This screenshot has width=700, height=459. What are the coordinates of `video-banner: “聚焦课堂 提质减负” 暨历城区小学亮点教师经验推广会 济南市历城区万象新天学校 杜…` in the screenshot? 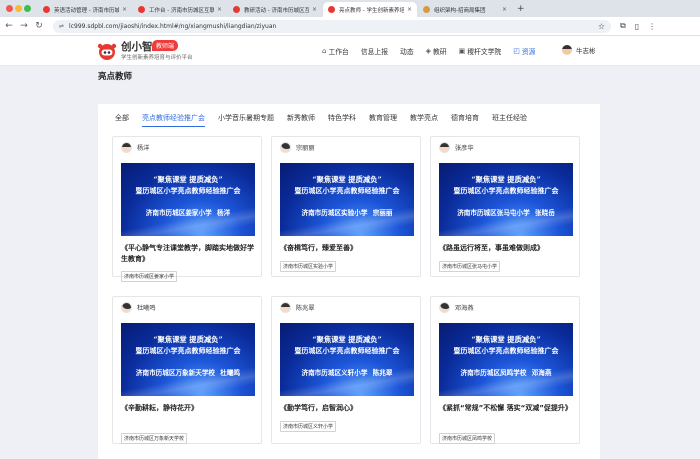 It's located at (188, 359).